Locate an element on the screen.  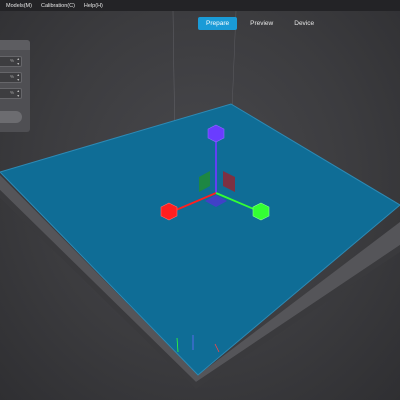
scale-field-x: % ▲ ▼ is located at coordinates (11, 61).